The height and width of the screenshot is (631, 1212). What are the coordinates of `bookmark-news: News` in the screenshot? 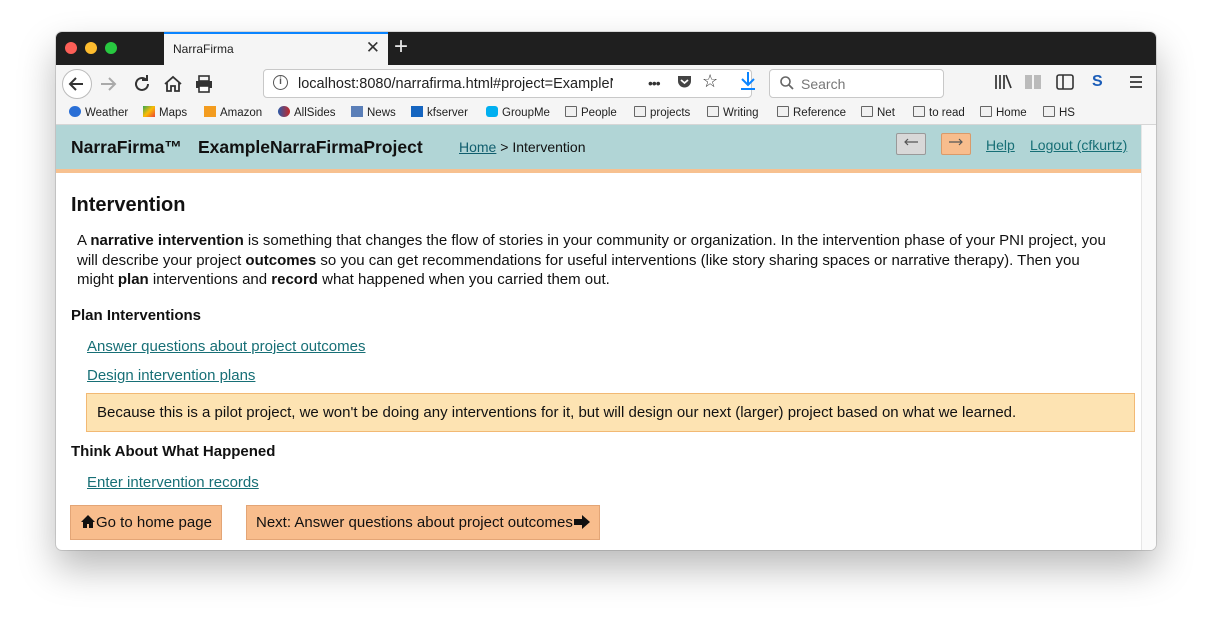 It's located at (373, 112).